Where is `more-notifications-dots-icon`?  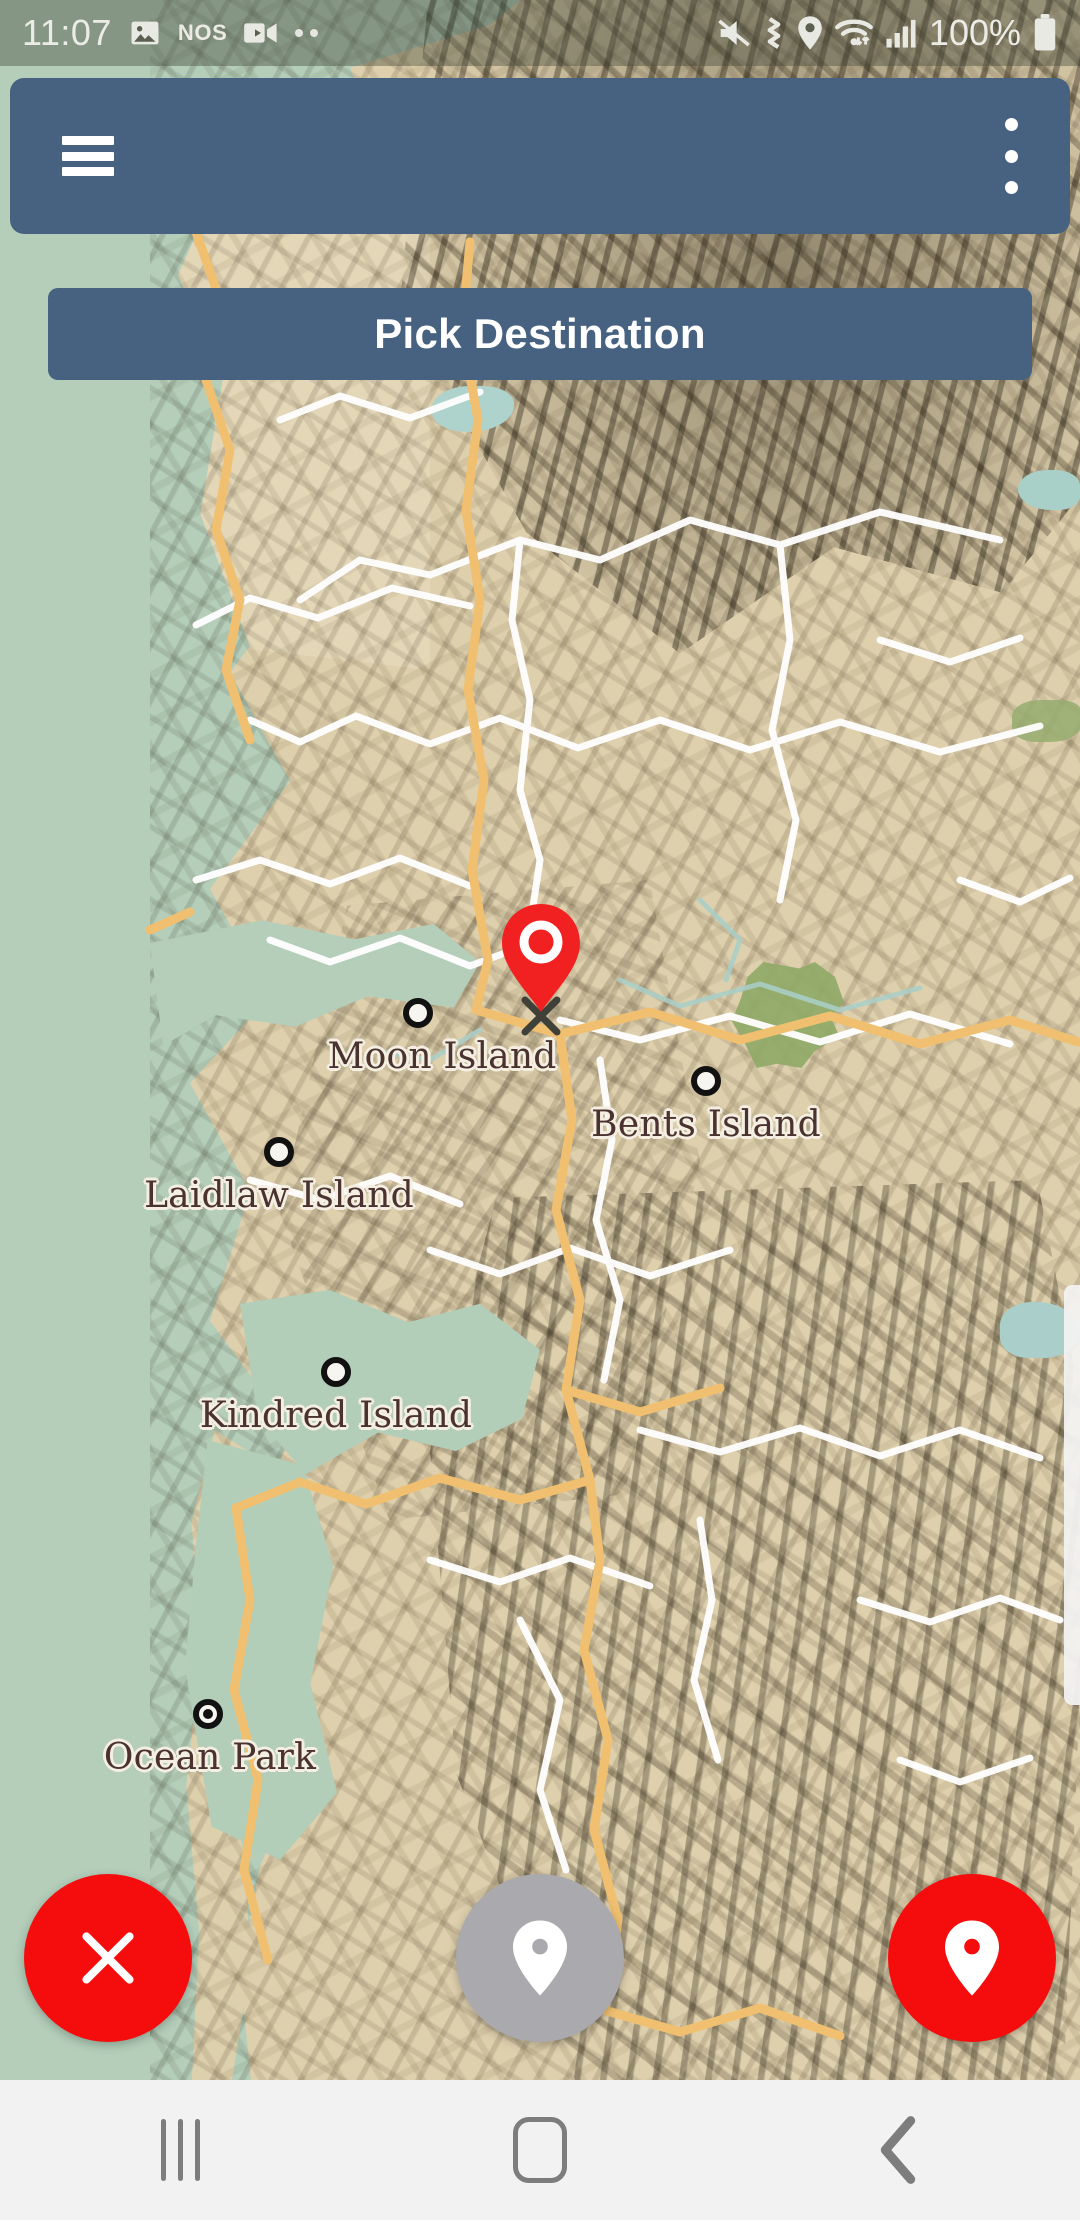 more-notifications-dots-icon is located at coordinates (307, 33).